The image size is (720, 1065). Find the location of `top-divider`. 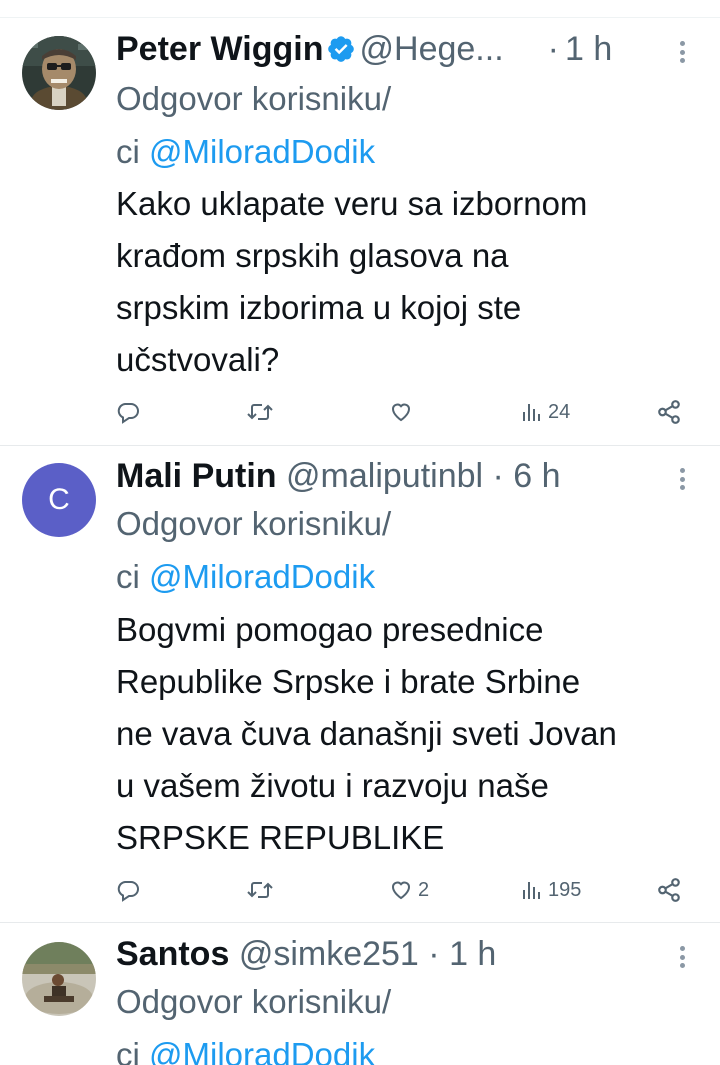

top-divider is located at coordinates (360, 17).